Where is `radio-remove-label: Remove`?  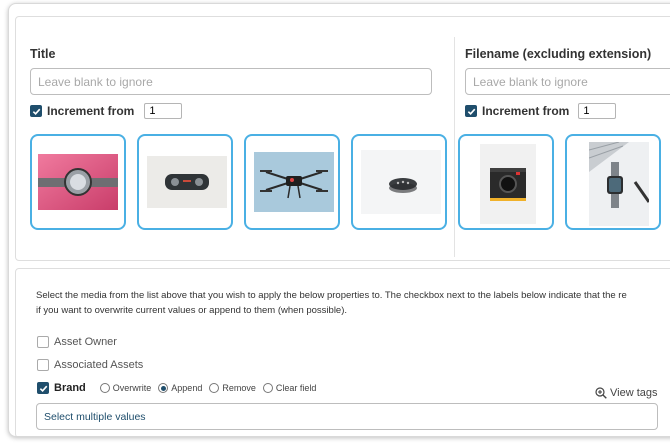
radio-remove-label: Remove is located at coordinates (239, 388).